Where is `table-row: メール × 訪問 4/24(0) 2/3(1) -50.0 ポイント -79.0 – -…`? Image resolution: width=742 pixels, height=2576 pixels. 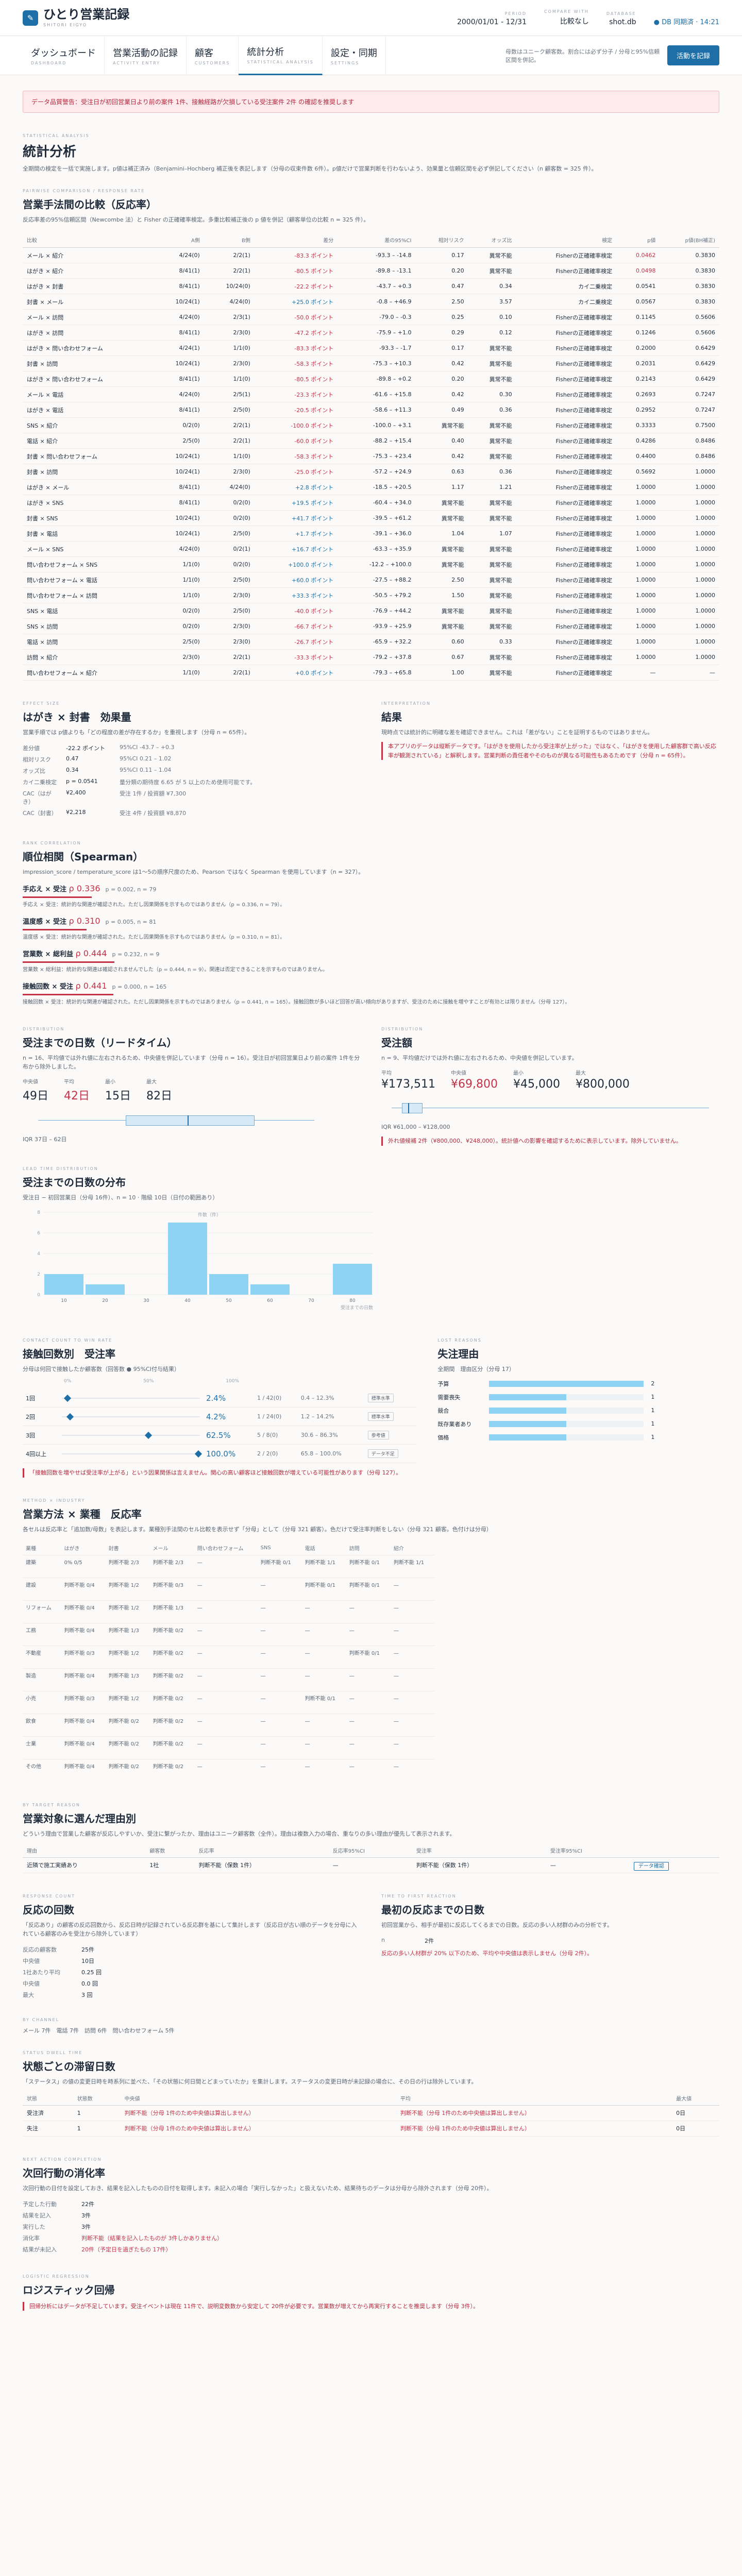
table-row: メール × 訪問 4/24(0) 2/3(1) -50.0 ポイント -79.0 – -… is located at coordinates (371, 317).